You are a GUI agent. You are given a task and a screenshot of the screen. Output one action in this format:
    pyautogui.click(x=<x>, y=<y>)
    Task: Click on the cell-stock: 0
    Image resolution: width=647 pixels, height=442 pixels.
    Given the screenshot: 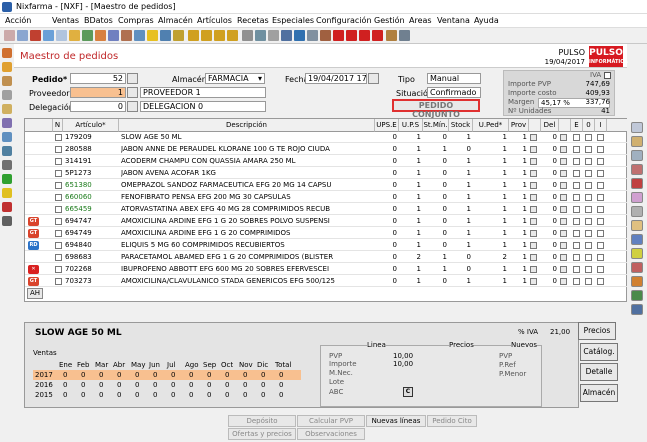 What is the action you would take?
    pyautogui.click(x=460, y=149)
    